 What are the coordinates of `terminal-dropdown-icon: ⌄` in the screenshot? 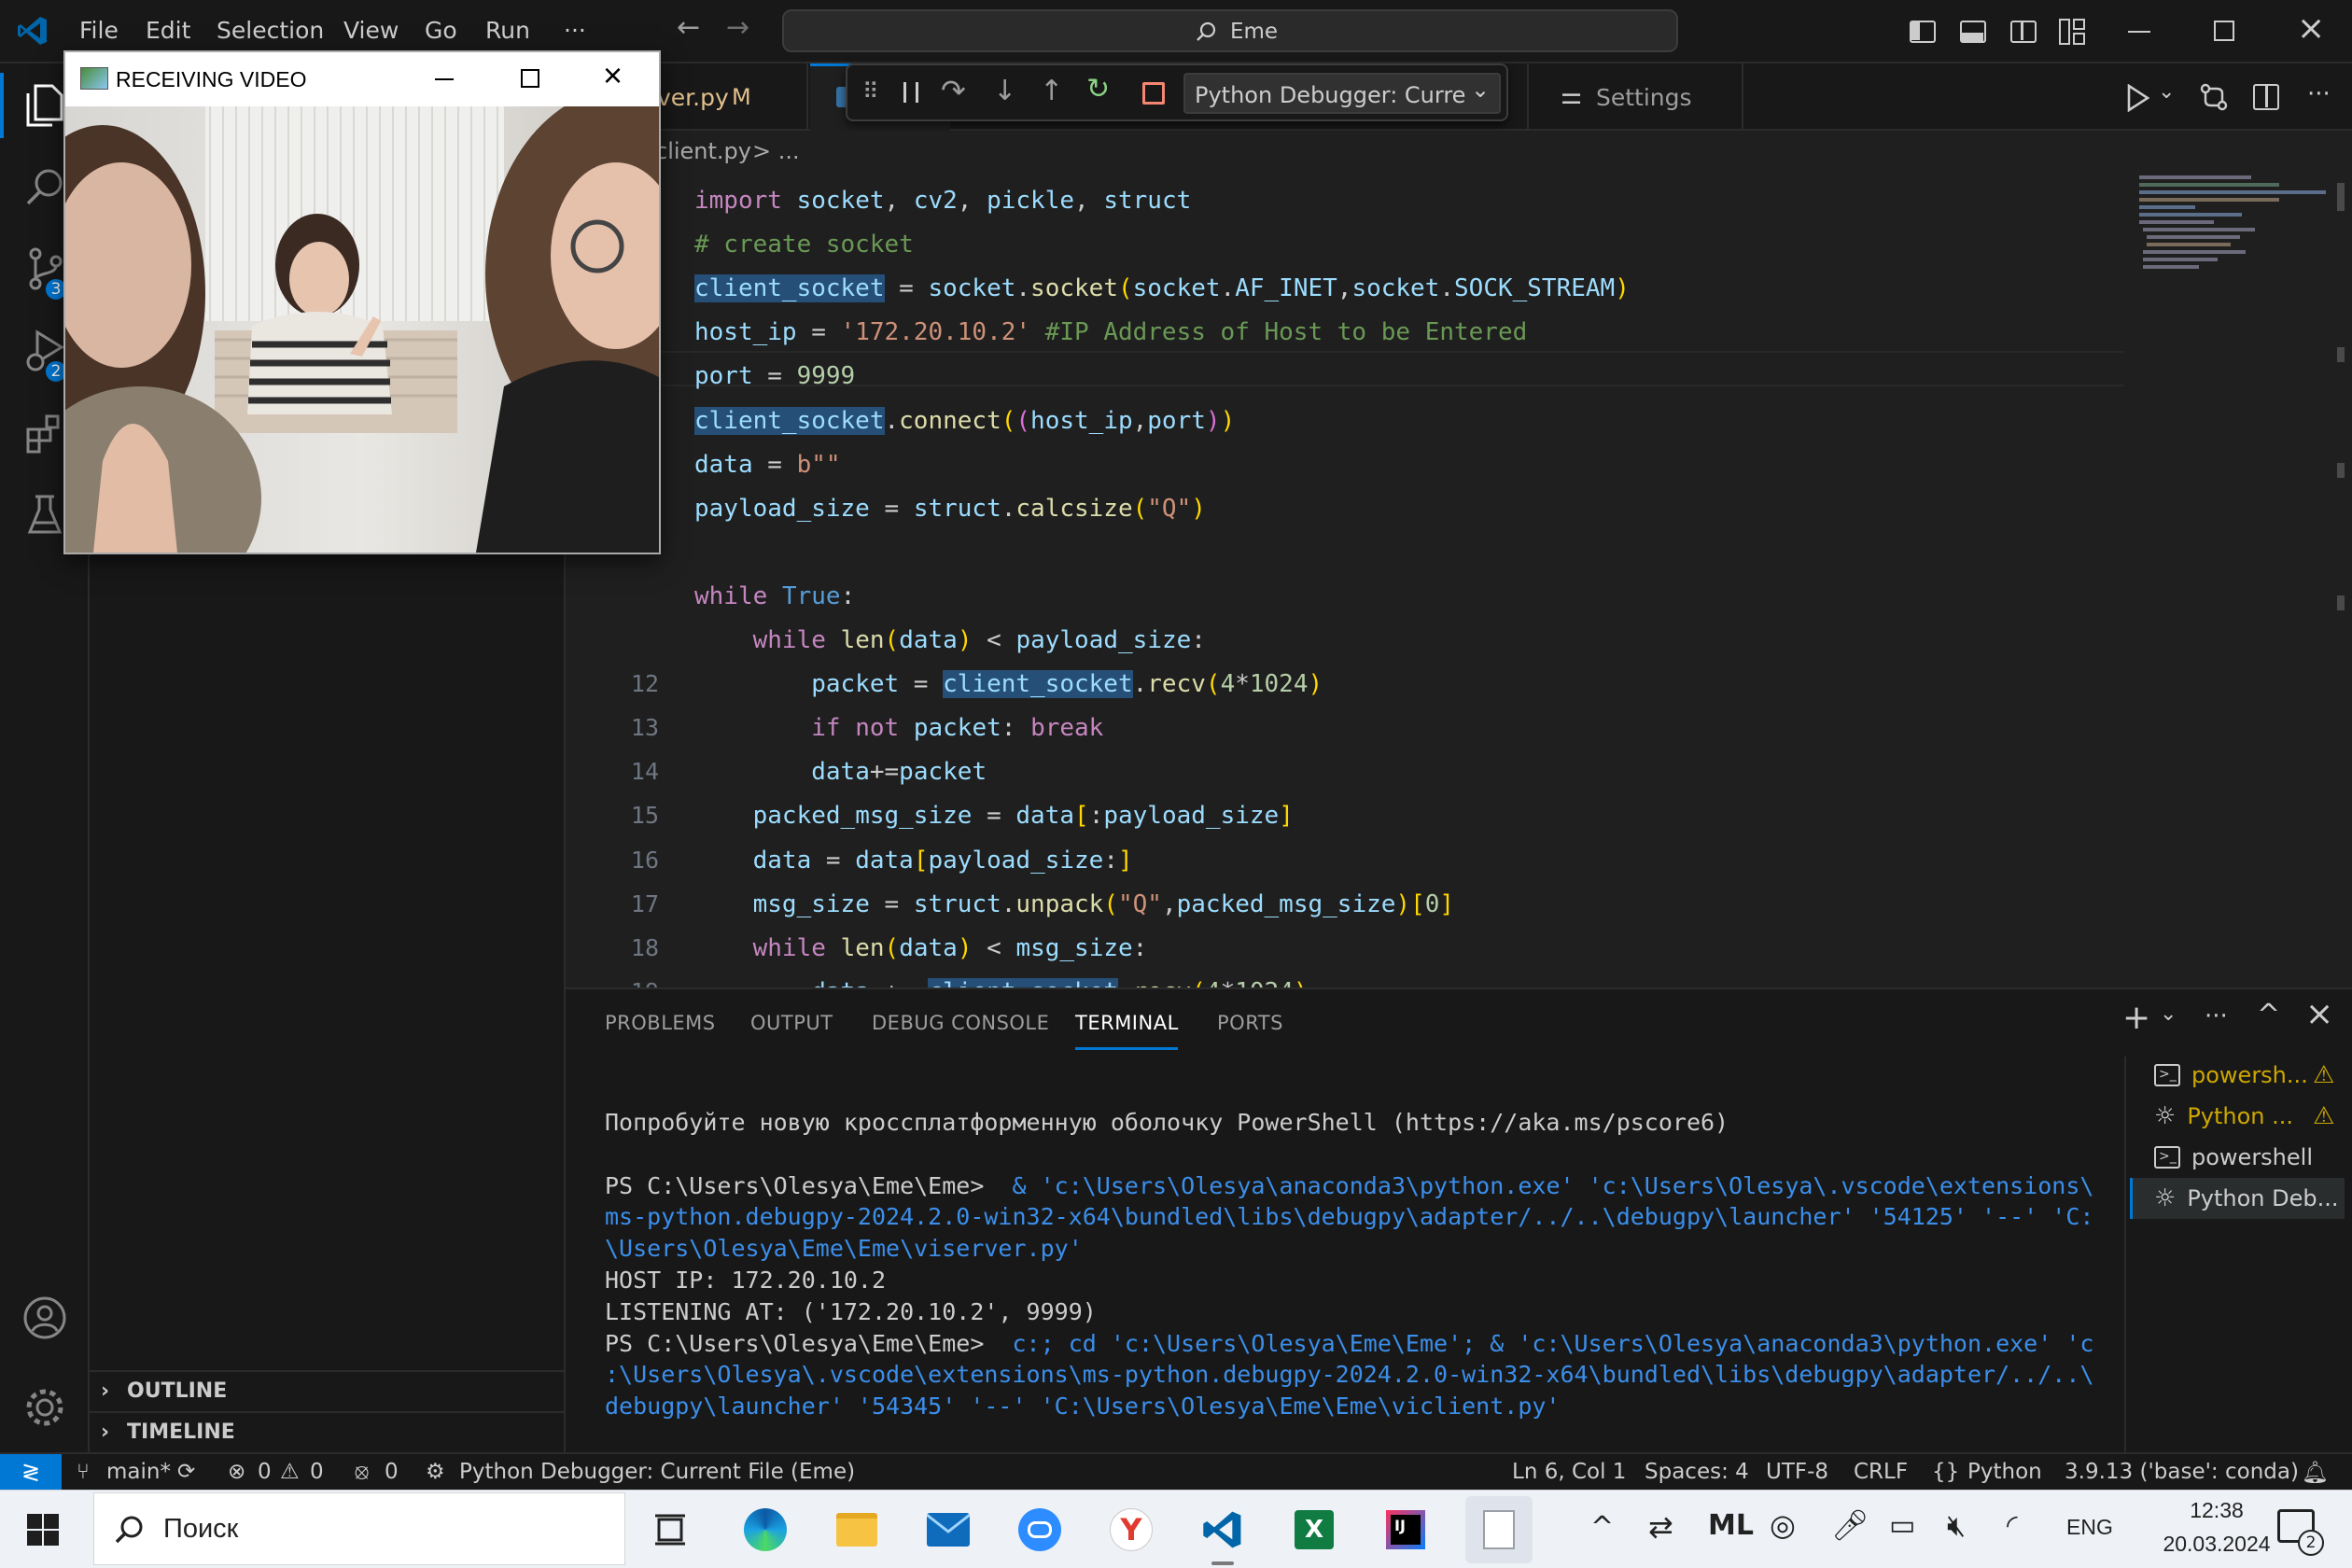 It's located at (2168, 1014).